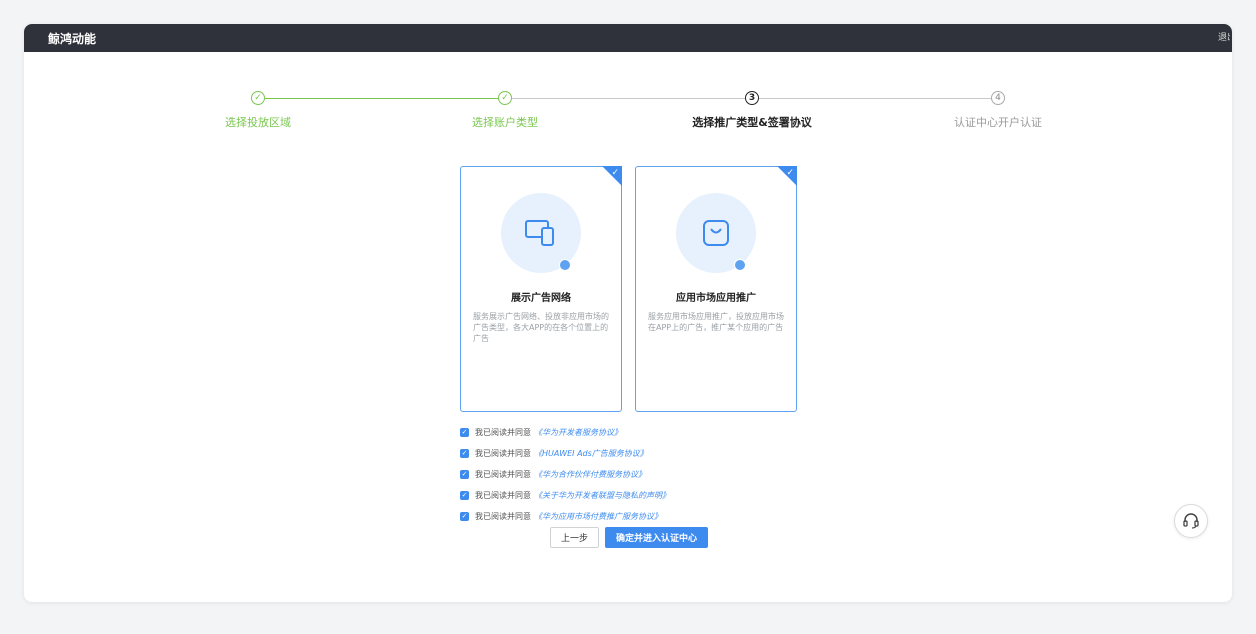 The width and height of the screenshot is (1256, 634). What do you see at coordinates (541, 327) in the screenshot?
I see `card-description: 服务展示广告网络、投放非应用市场的广告类型，各大APP的在各个位置上的广告` at bounding box center [541, 327].